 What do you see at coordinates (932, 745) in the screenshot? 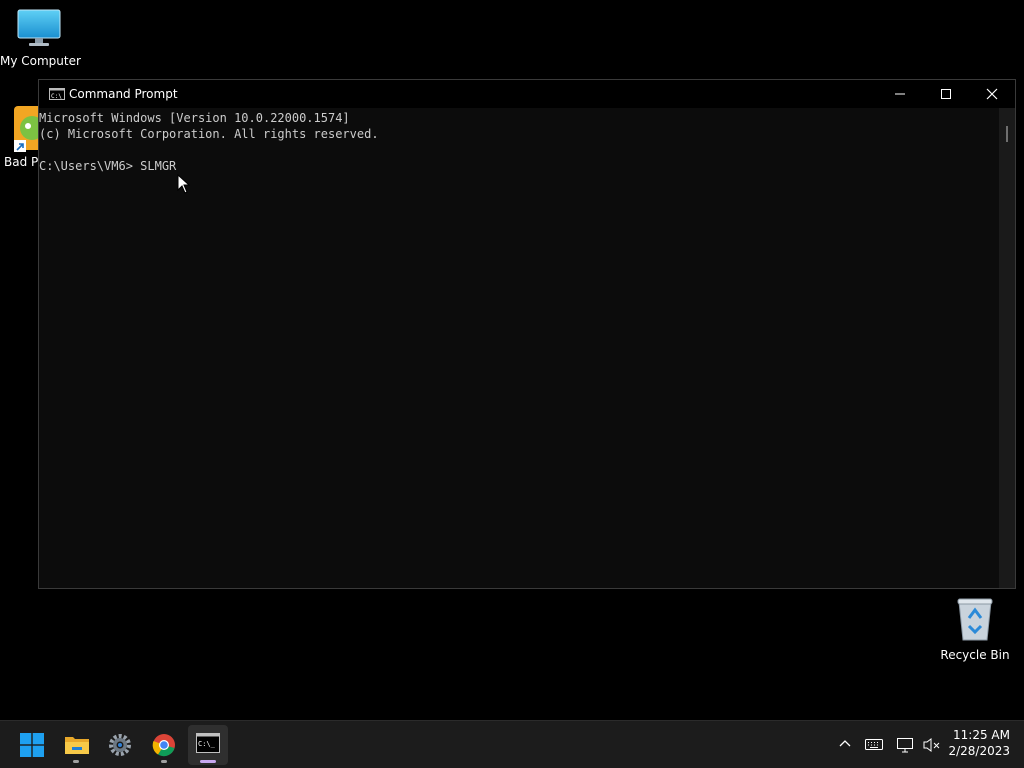
I see `volume-muted-icon` at bounding box center [932, 745].